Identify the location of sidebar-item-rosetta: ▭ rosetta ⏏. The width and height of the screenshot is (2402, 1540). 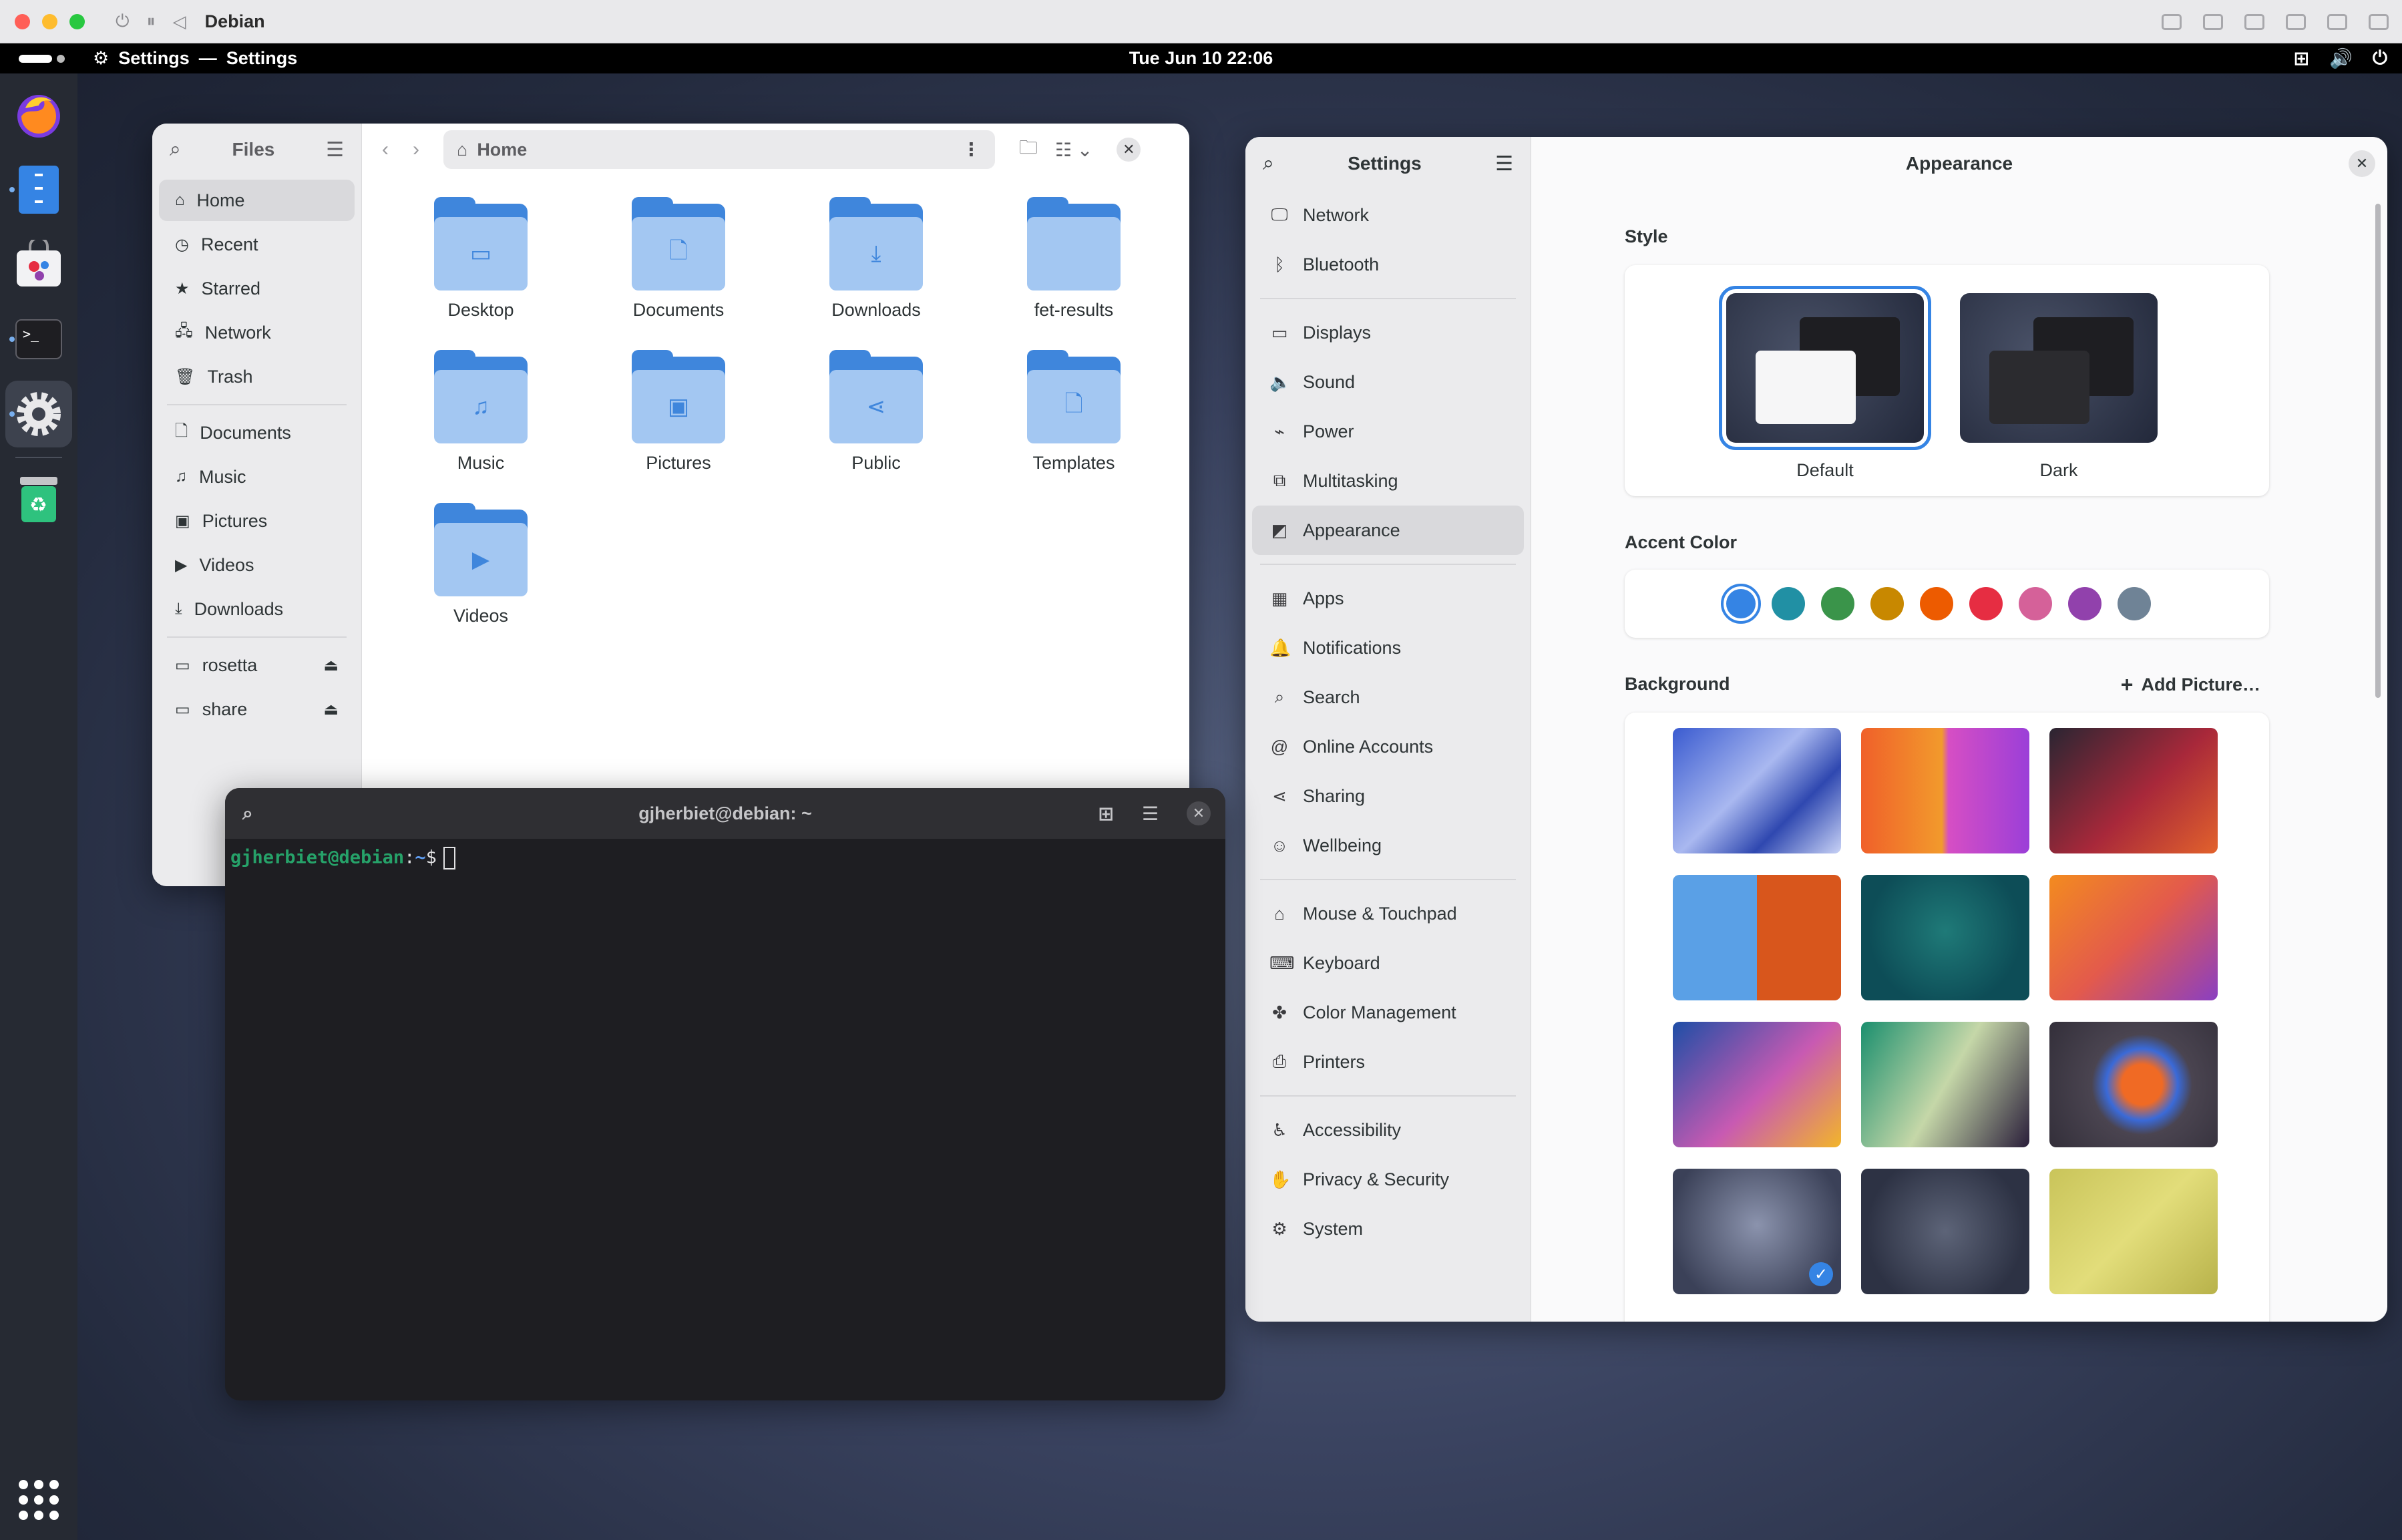
(257, 665).